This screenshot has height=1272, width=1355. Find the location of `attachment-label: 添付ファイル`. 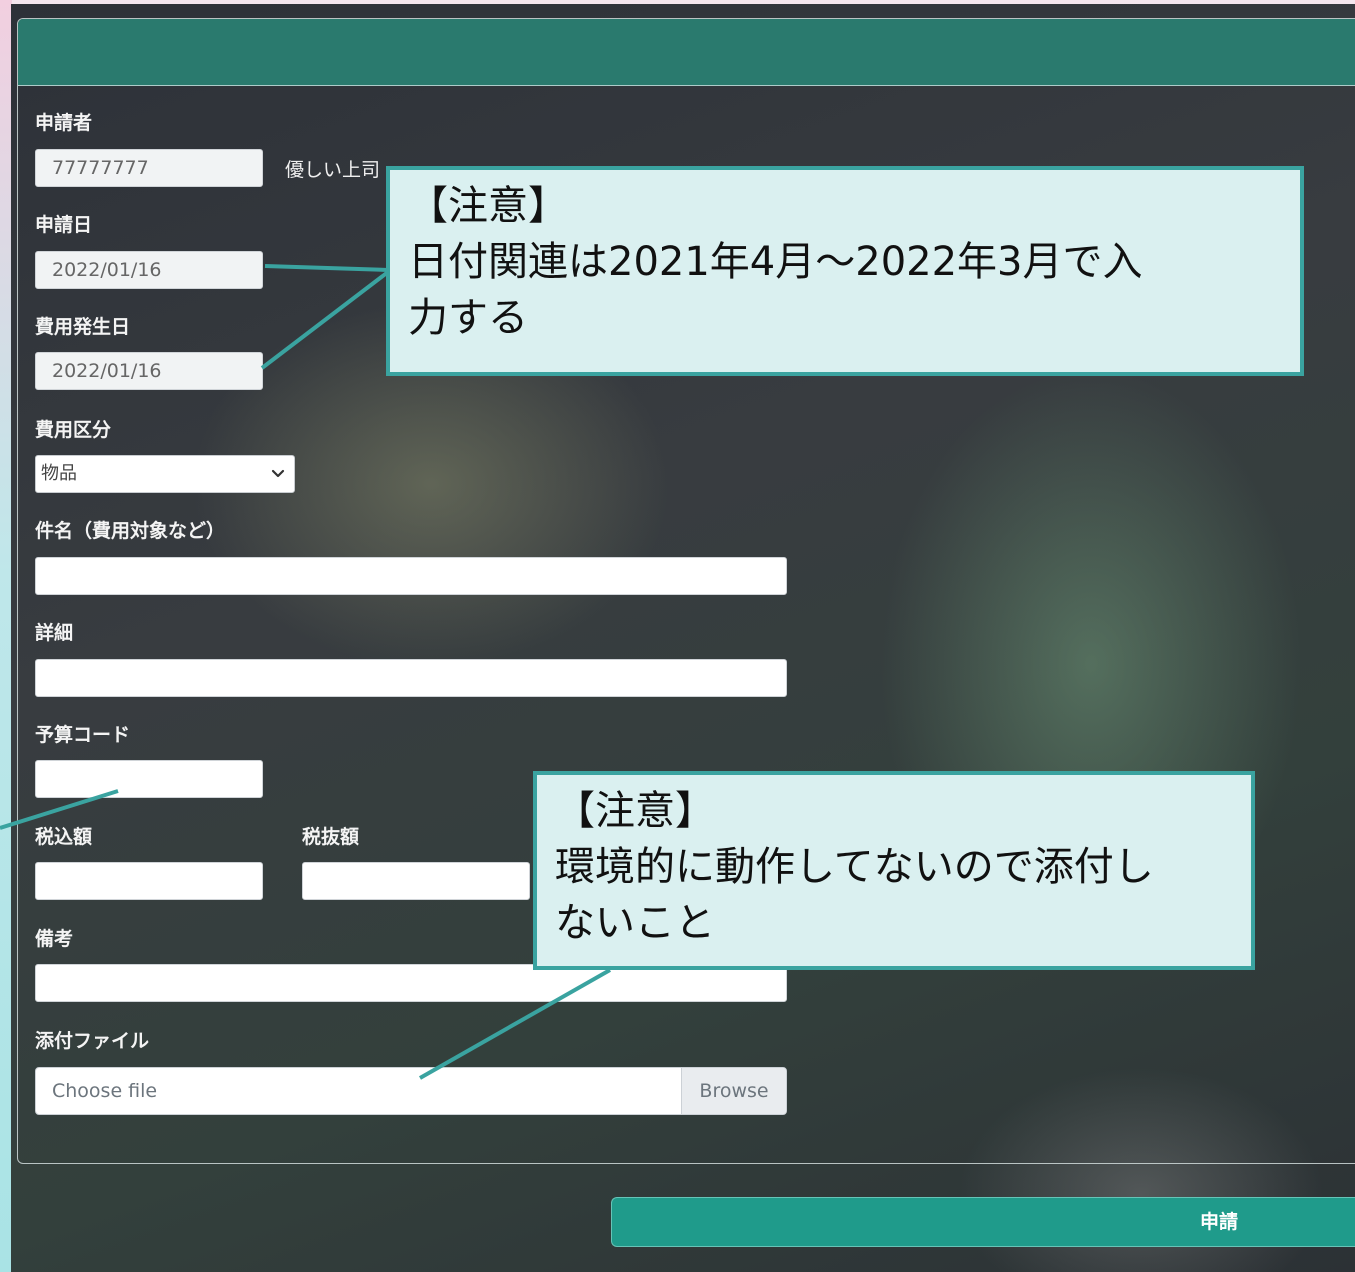

attachment-label: 添付ファイル is located at coordinates (92, 1041).